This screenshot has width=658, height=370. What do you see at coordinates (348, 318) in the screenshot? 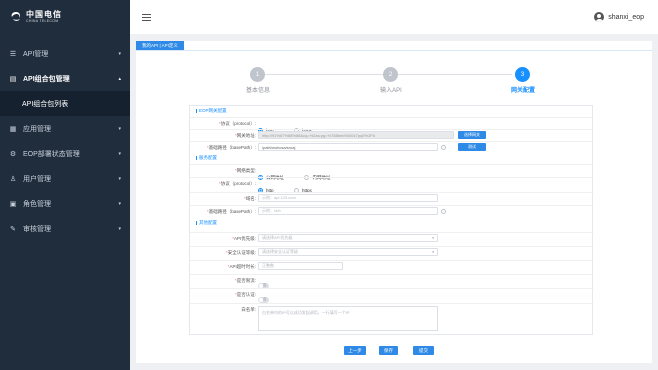
I see `whitelist-textarea: 白名单内的IP可以成功发起调用，一行填写一个IP` at bounding box center [348, 318].